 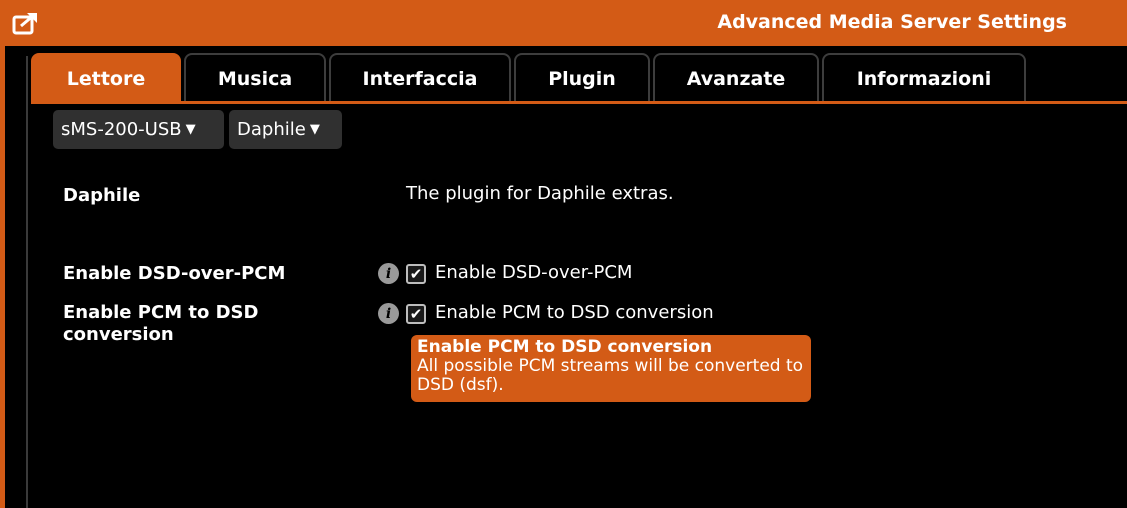 What do you see at coordinates (271, 129) in the screenshot?
I see `plugin-select-value: Daphile` at bounding box center [271, 129].